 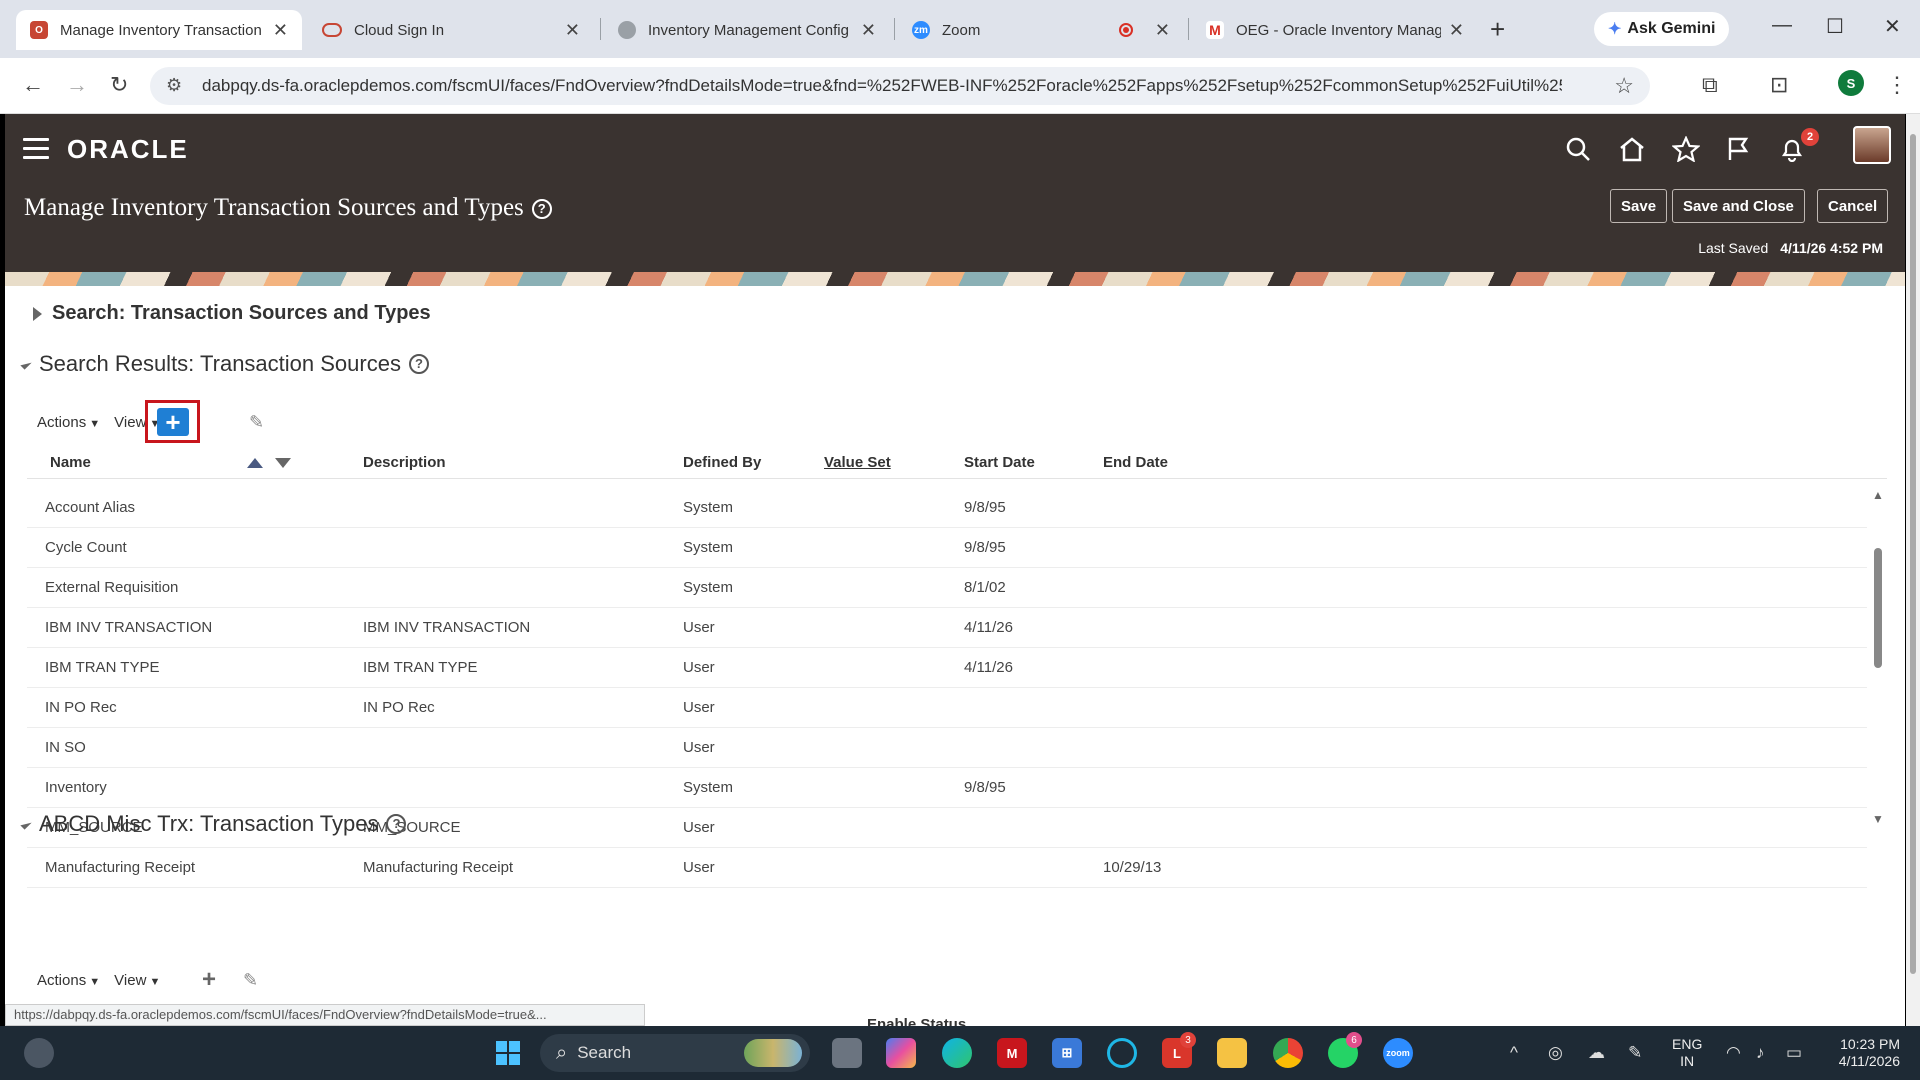 What do you see at coordinates (1897, 85) in the screenshot?
I see `menu-kebab-icon: ⋮` at bounding box center [1897, 85].